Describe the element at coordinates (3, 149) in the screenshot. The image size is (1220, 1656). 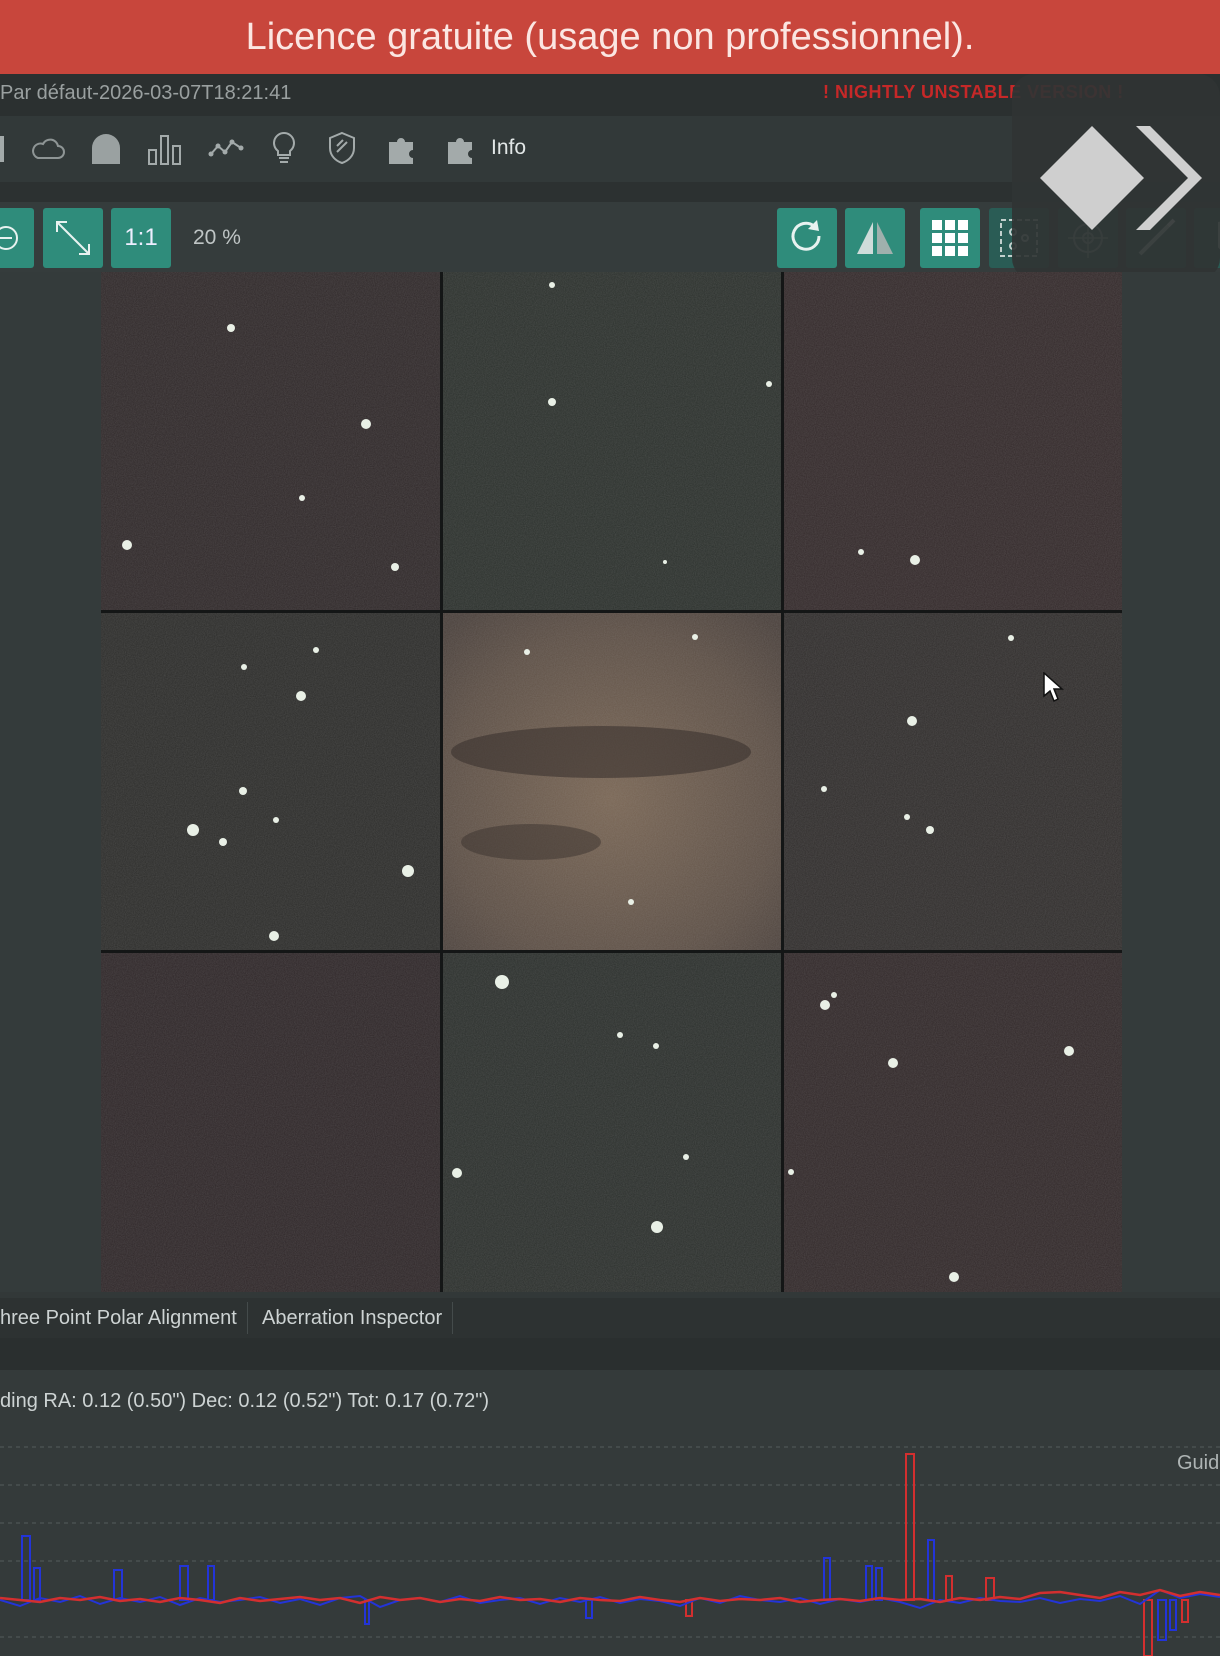
I see `menu-edge-icon` at that location.